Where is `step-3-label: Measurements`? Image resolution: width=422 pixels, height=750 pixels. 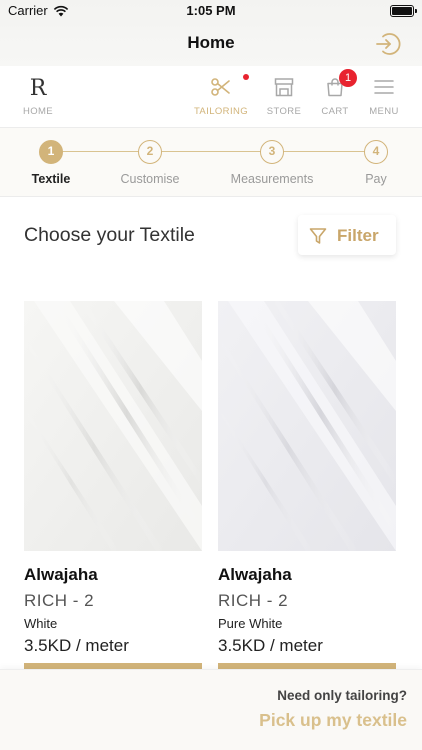
step-3-label: Measurements is located at coordinates (272, 179).